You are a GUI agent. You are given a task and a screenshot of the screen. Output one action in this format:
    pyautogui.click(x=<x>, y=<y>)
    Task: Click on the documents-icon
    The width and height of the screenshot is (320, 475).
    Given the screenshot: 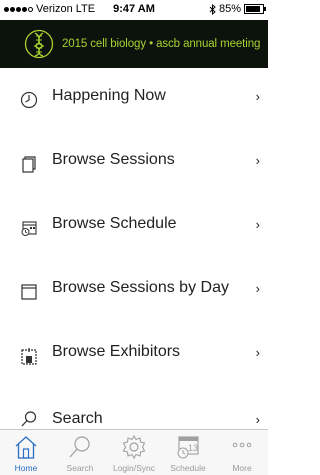 What is the action you would take?
    pyautogui.click(x=29, y=164)
    